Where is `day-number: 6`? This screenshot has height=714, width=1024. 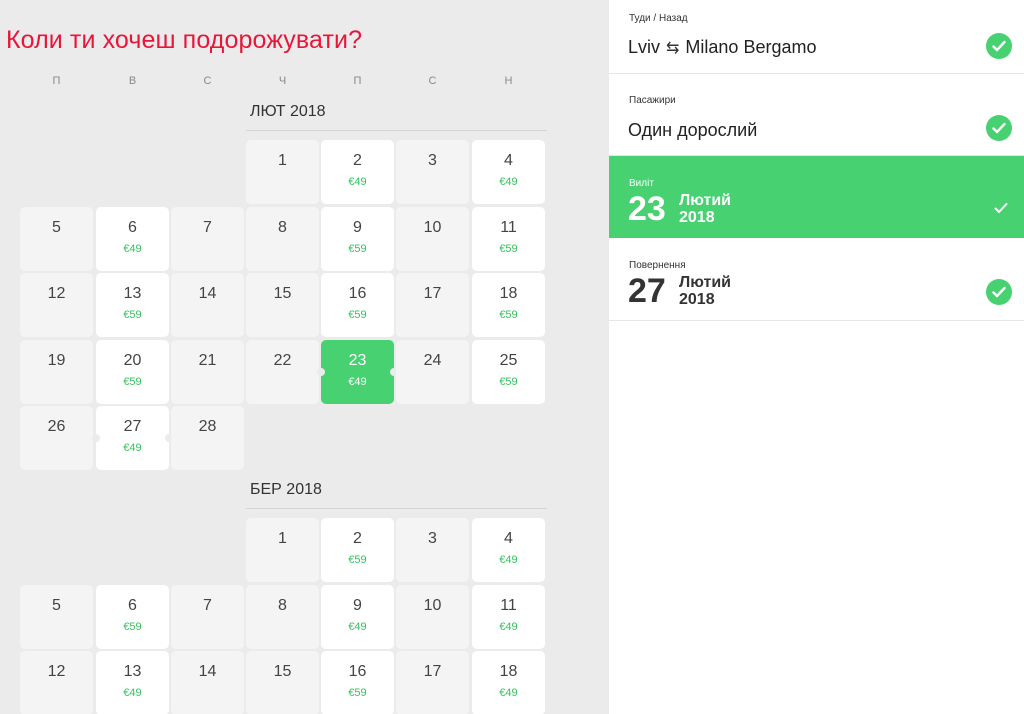
day-number: 6 is located at coordinates (132, 605).